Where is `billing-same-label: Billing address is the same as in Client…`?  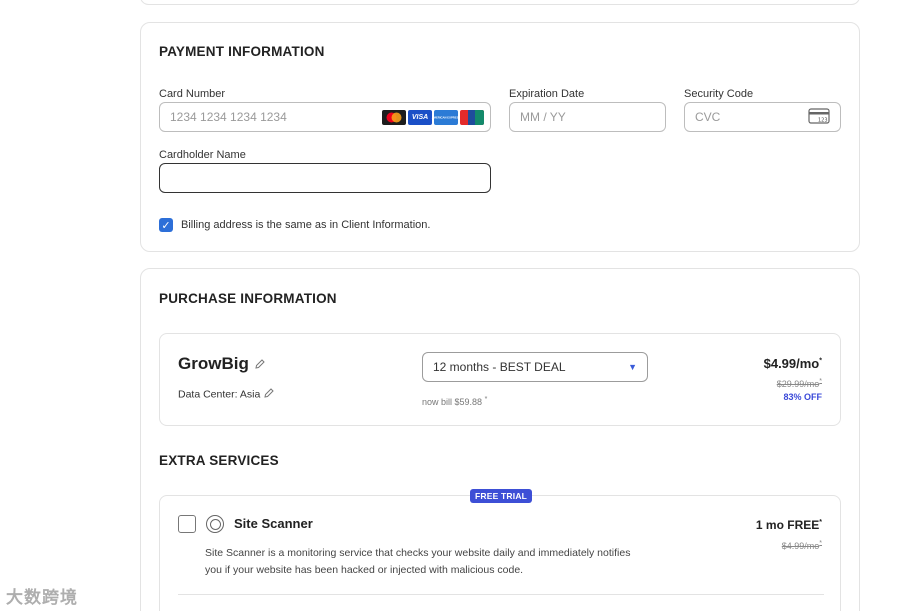
billing-same-label: Billing address is the same as in Client… is located at coordinates (306, 225).